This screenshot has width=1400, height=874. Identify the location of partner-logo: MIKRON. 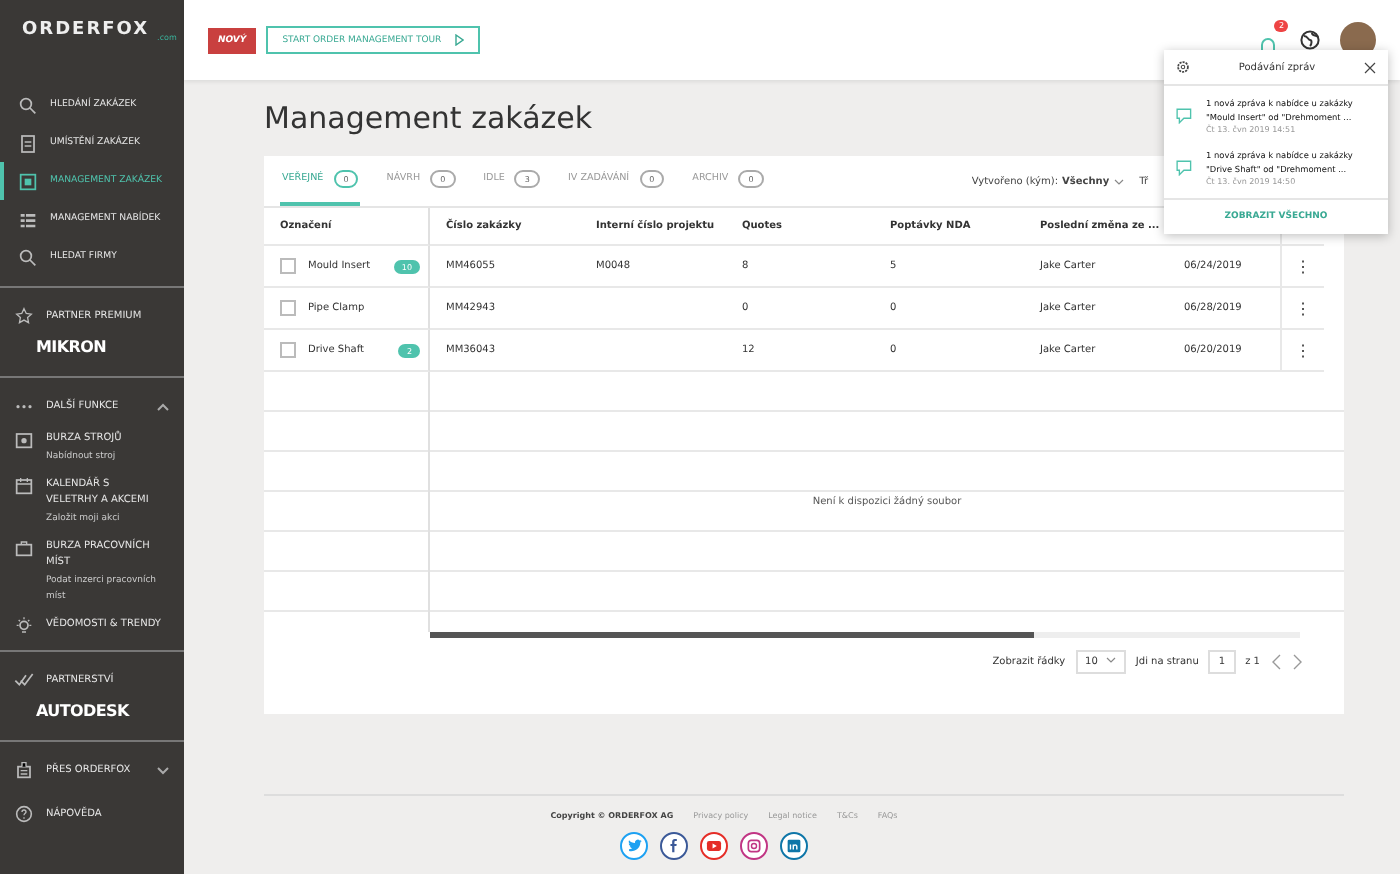
(92, 350).